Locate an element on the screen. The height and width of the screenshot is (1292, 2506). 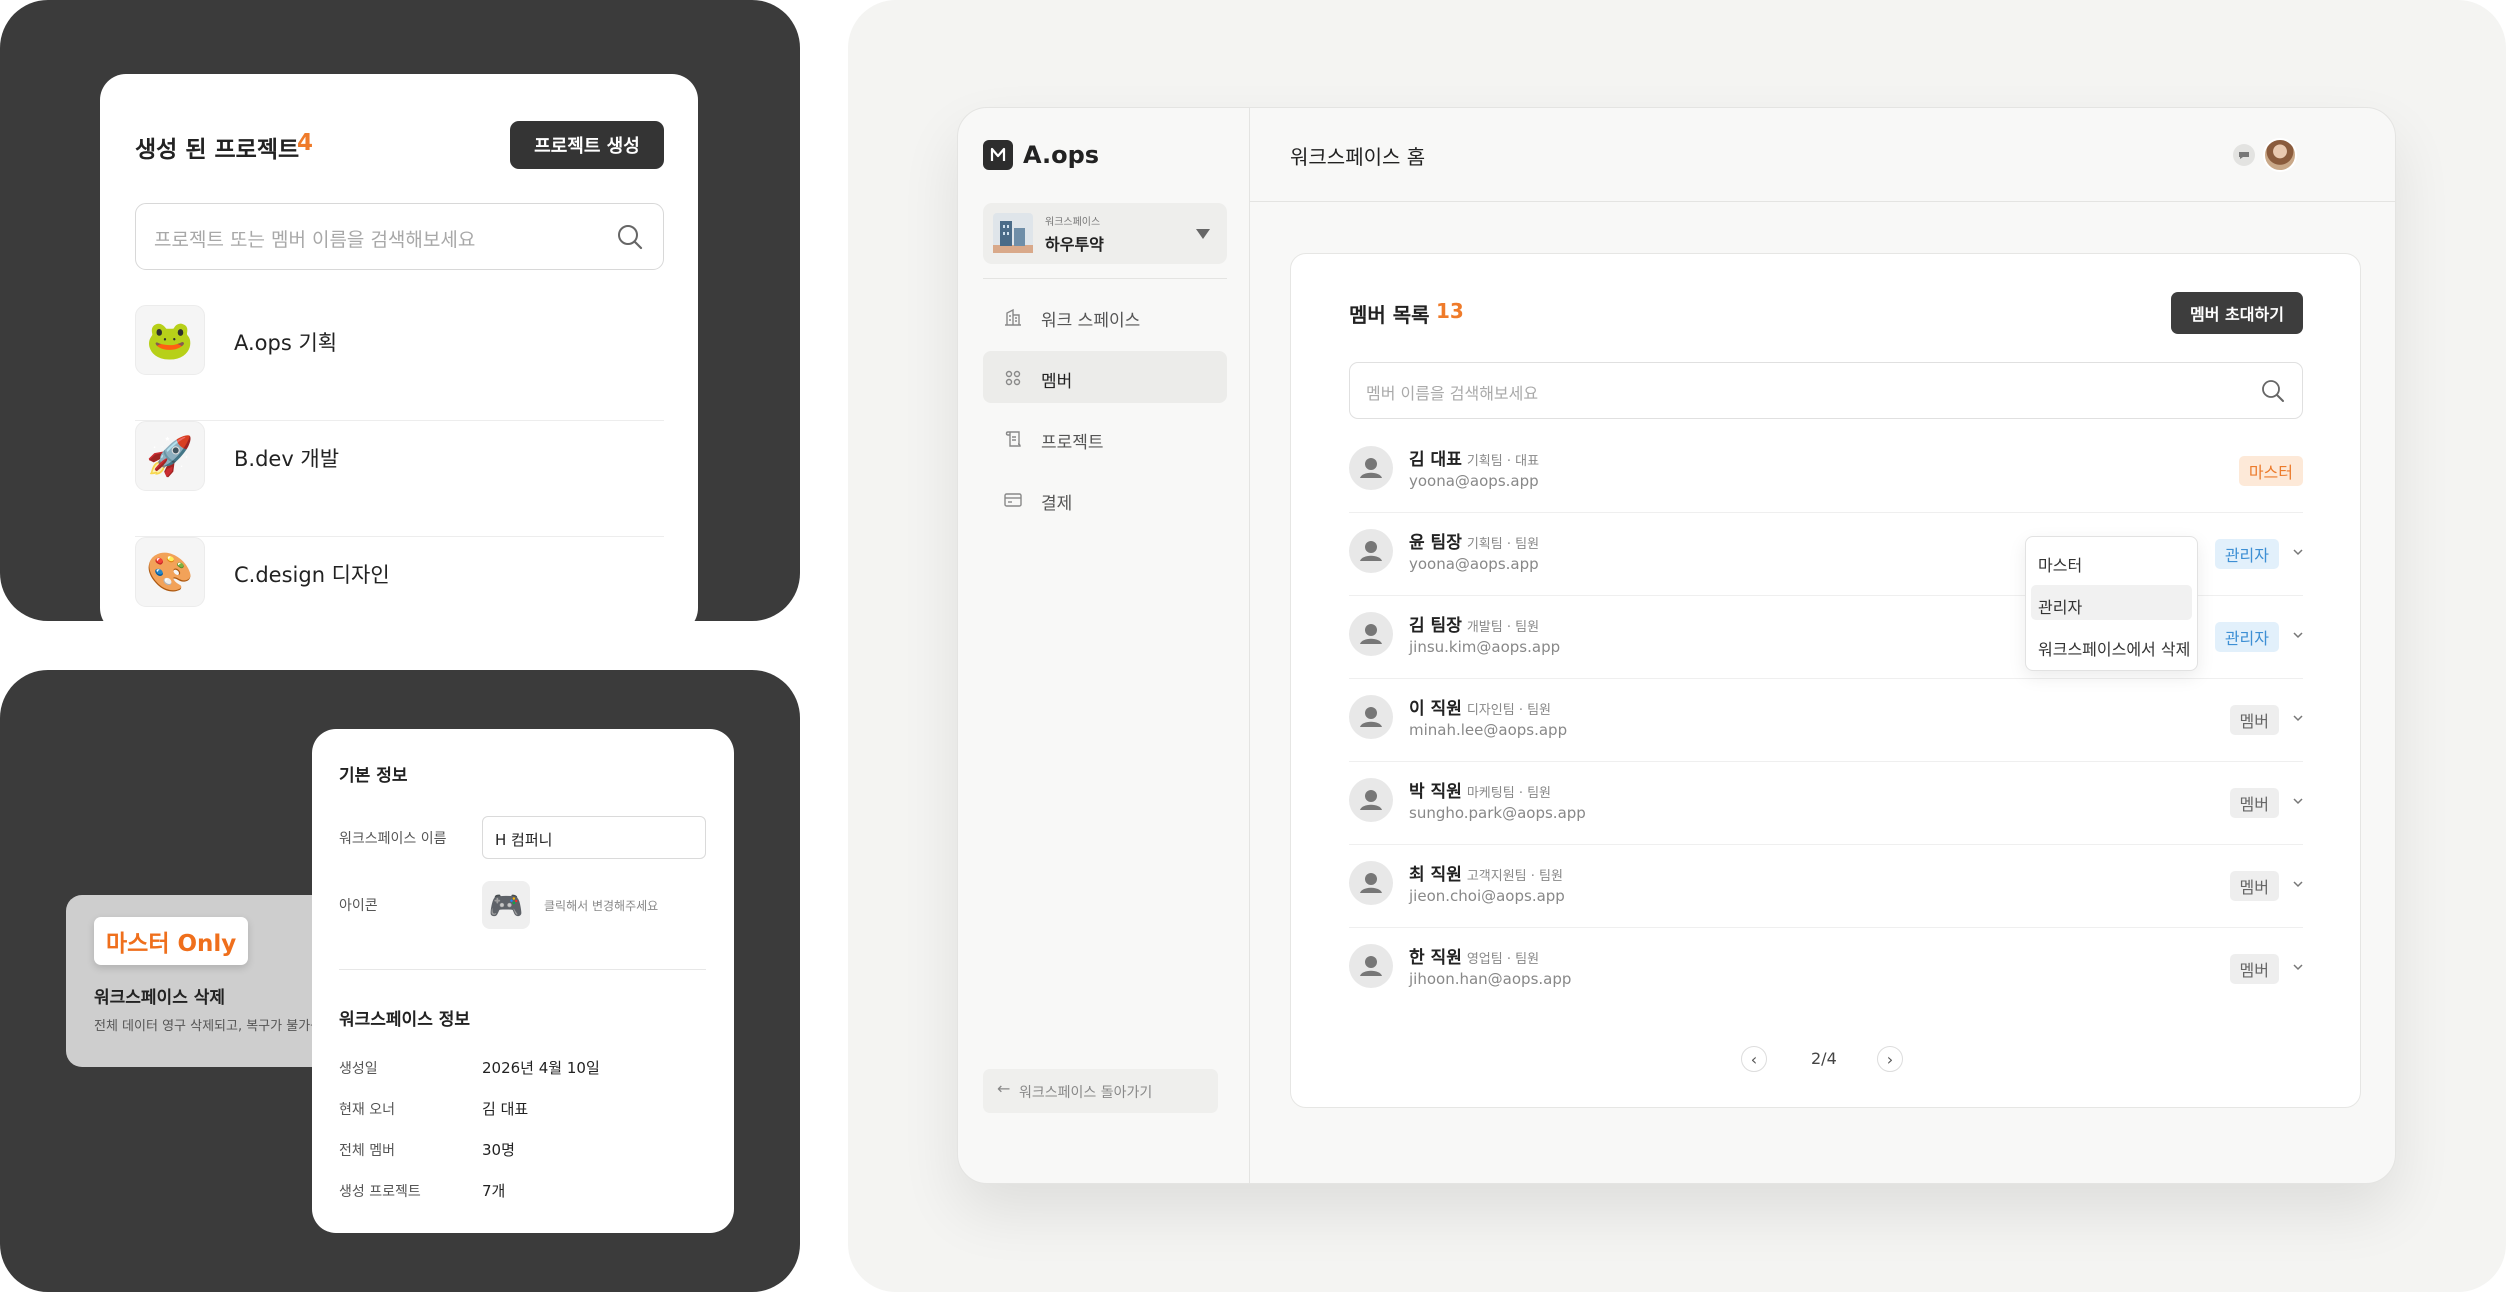
page-title: 워크스페이스 홈 is located at coordinates (1358, 157).